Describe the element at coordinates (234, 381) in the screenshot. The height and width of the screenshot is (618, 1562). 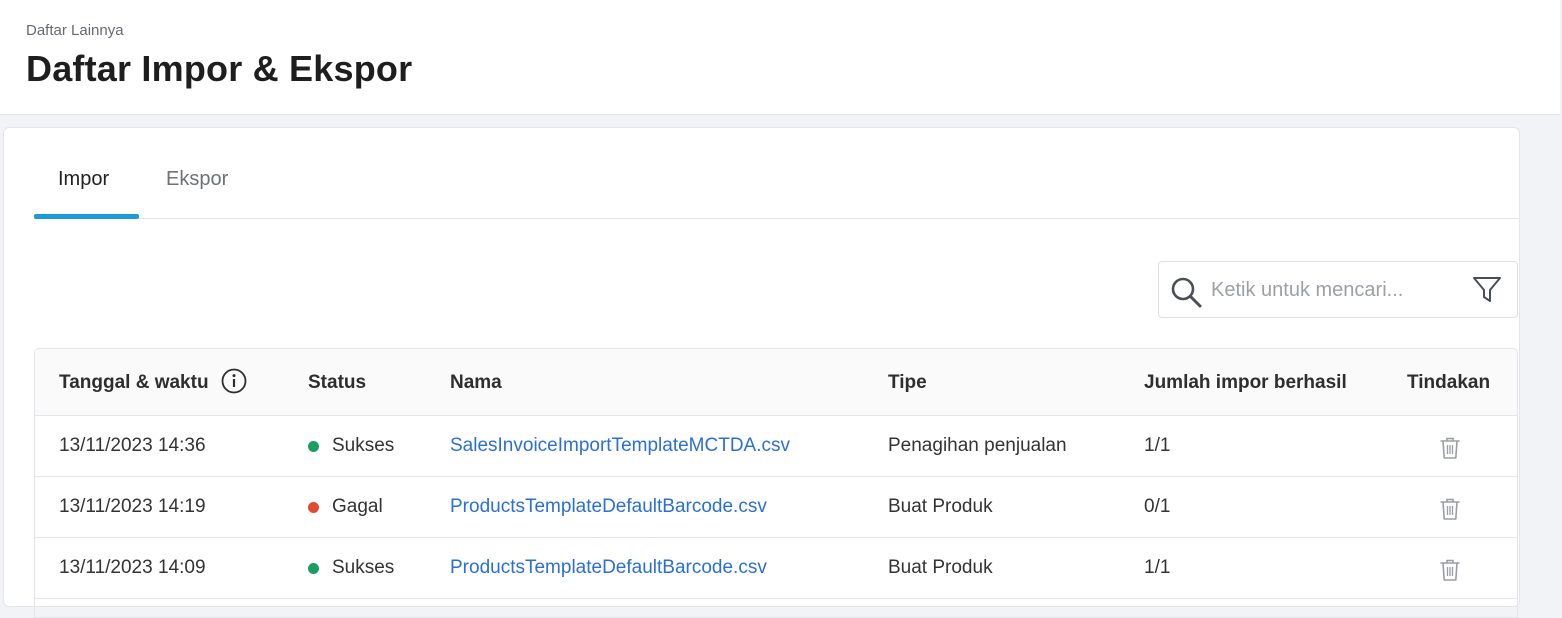
I see `info-icon` at that location.